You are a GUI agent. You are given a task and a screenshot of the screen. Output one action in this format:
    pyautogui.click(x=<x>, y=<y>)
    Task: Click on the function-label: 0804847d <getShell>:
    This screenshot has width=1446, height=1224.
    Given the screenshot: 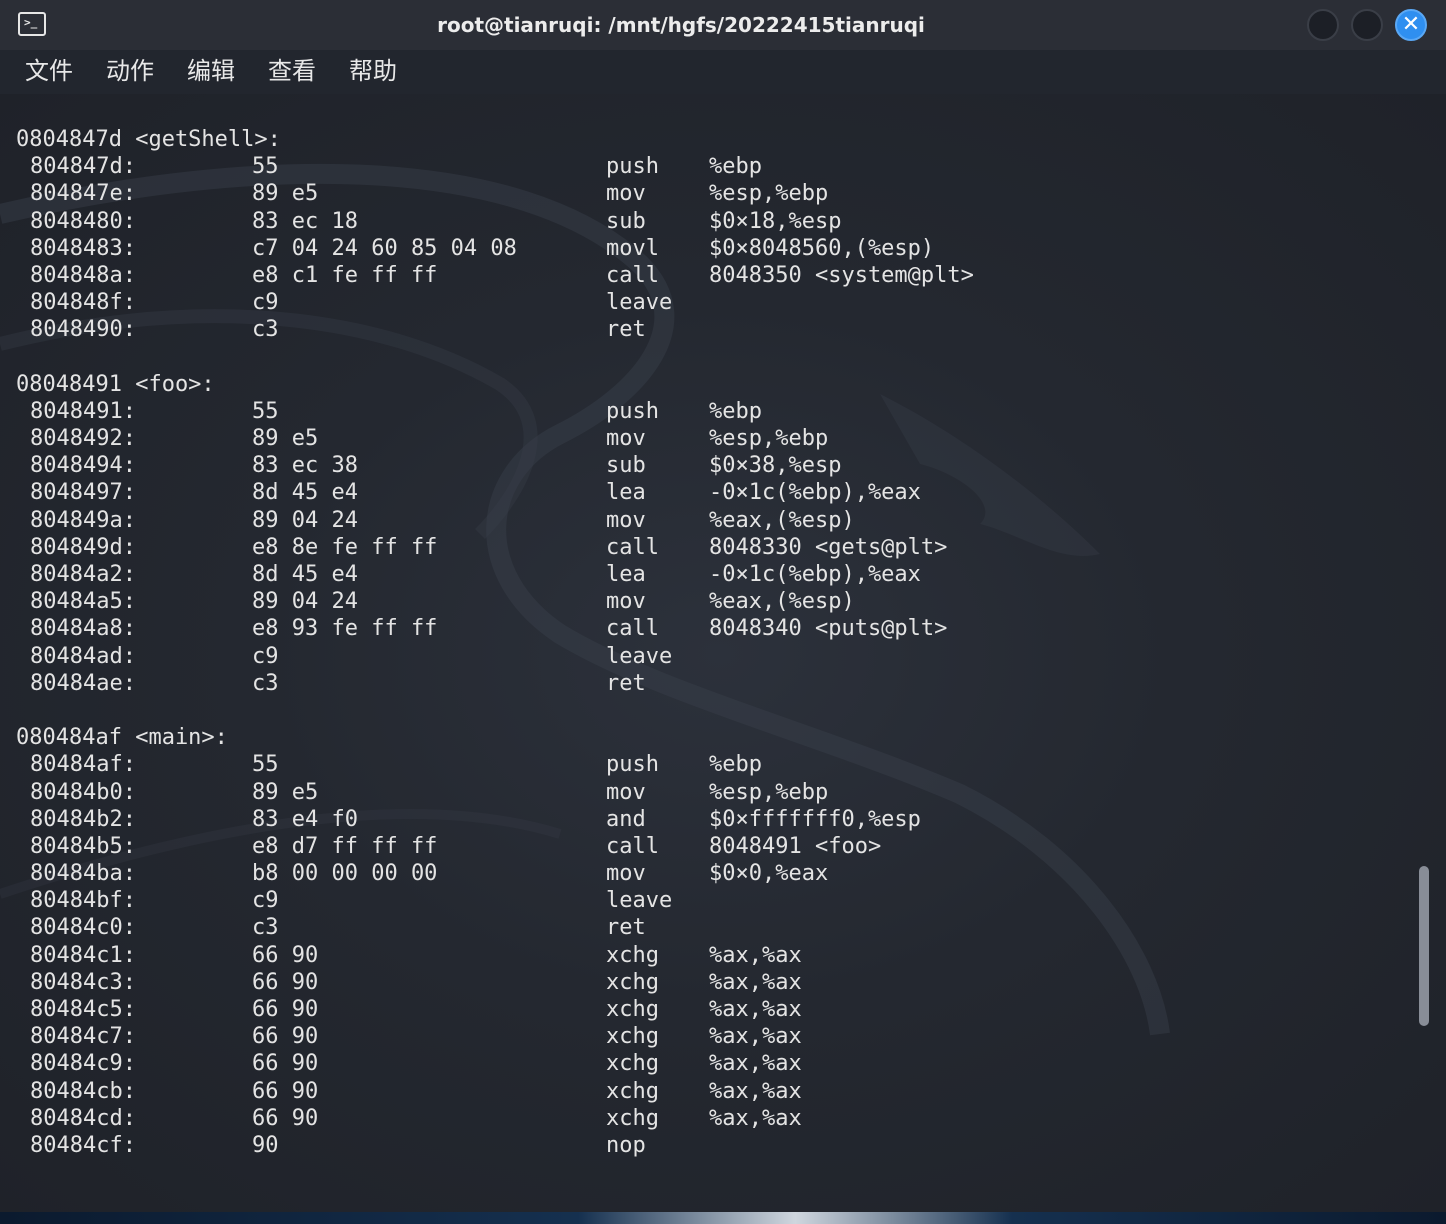 What is the action you would take?
    pyautogui.click(x=148, y=139)
    